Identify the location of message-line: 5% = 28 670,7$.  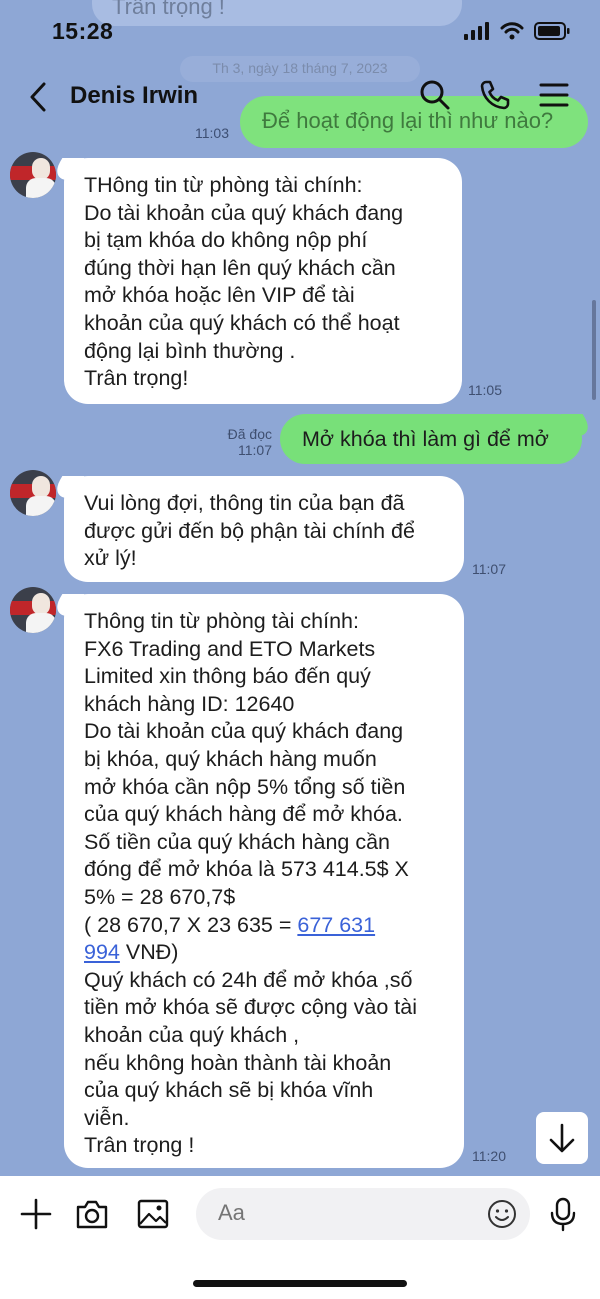
(160, 896).